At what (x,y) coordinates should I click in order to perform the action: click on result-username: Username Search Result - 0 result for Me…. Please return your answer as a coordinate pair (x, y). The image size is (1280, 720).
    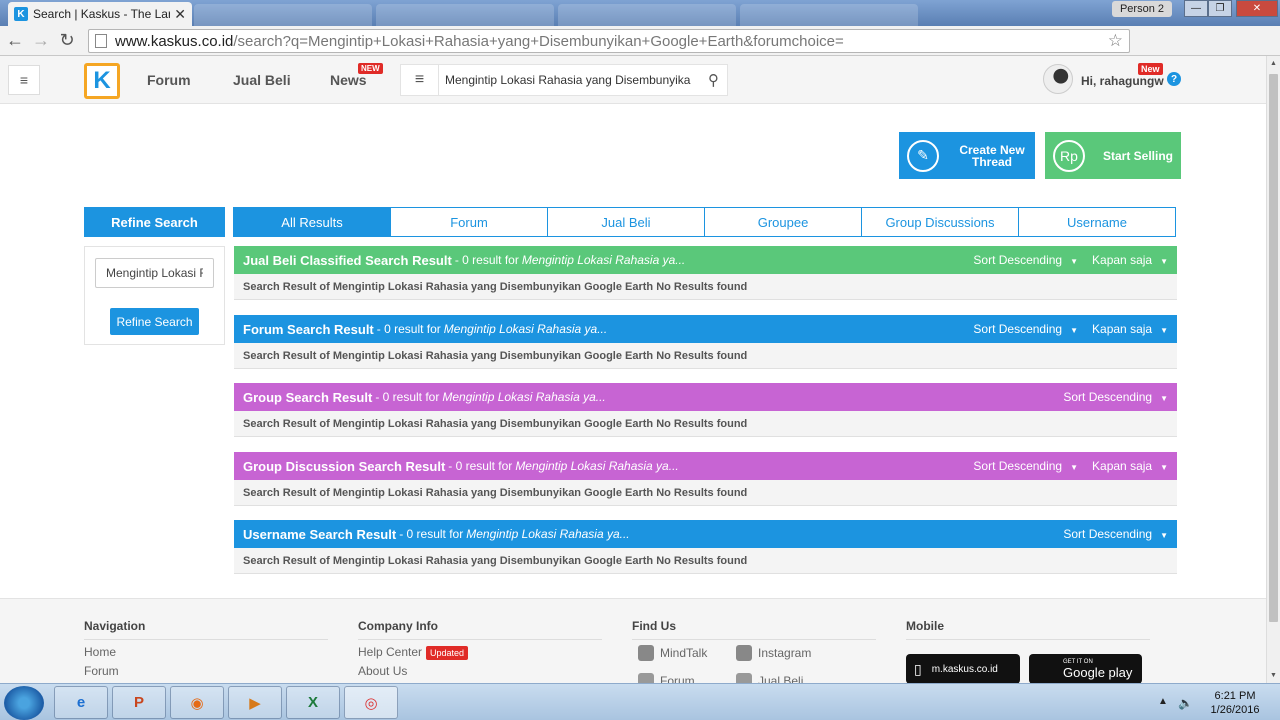
    Looking at the image, I should click on (705, 547).